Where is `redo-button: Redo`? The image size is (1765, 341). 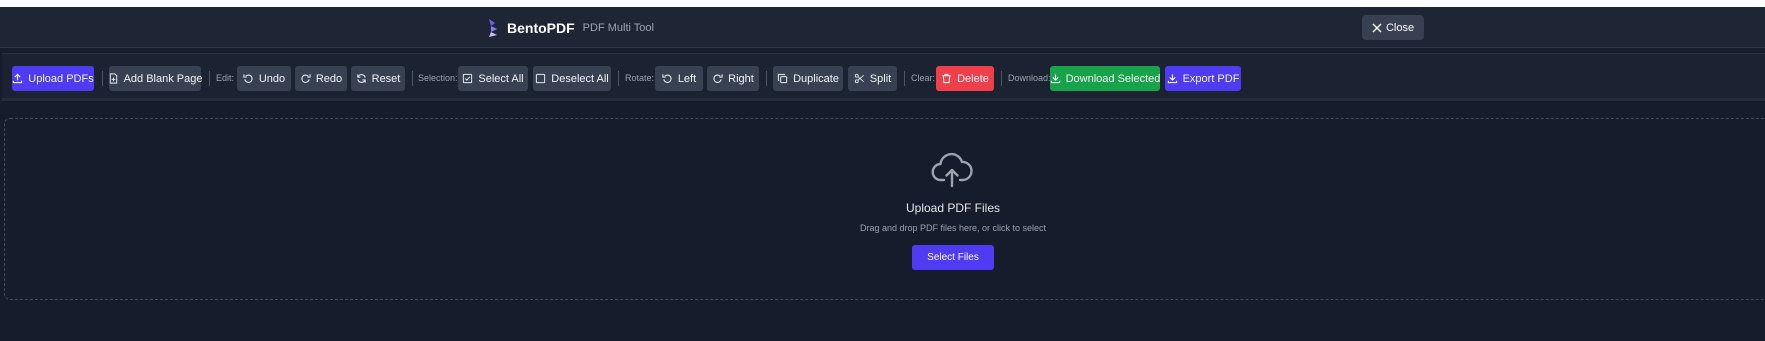
redo-button: Redo is located at coordinates (321, 78).